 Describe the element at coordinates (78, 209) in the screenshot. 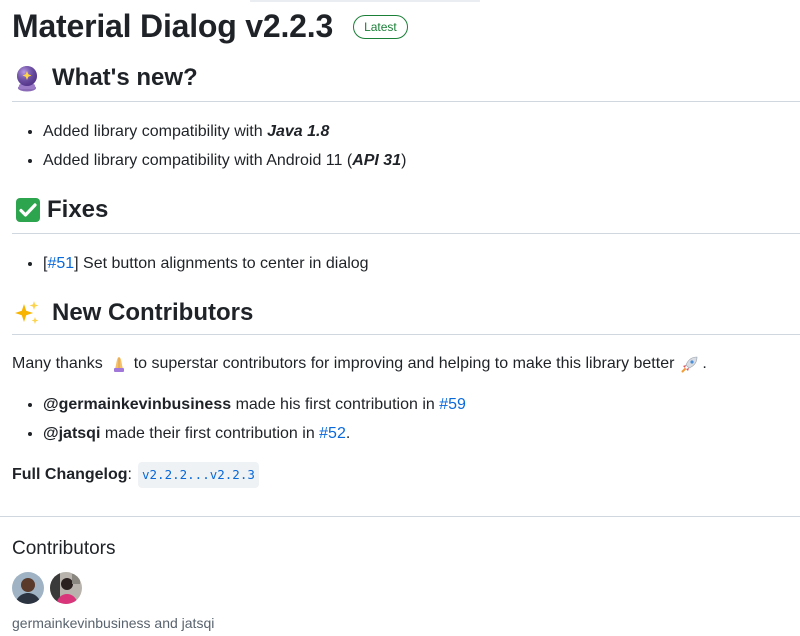

I see `fixes-title: Fixes` at that location.